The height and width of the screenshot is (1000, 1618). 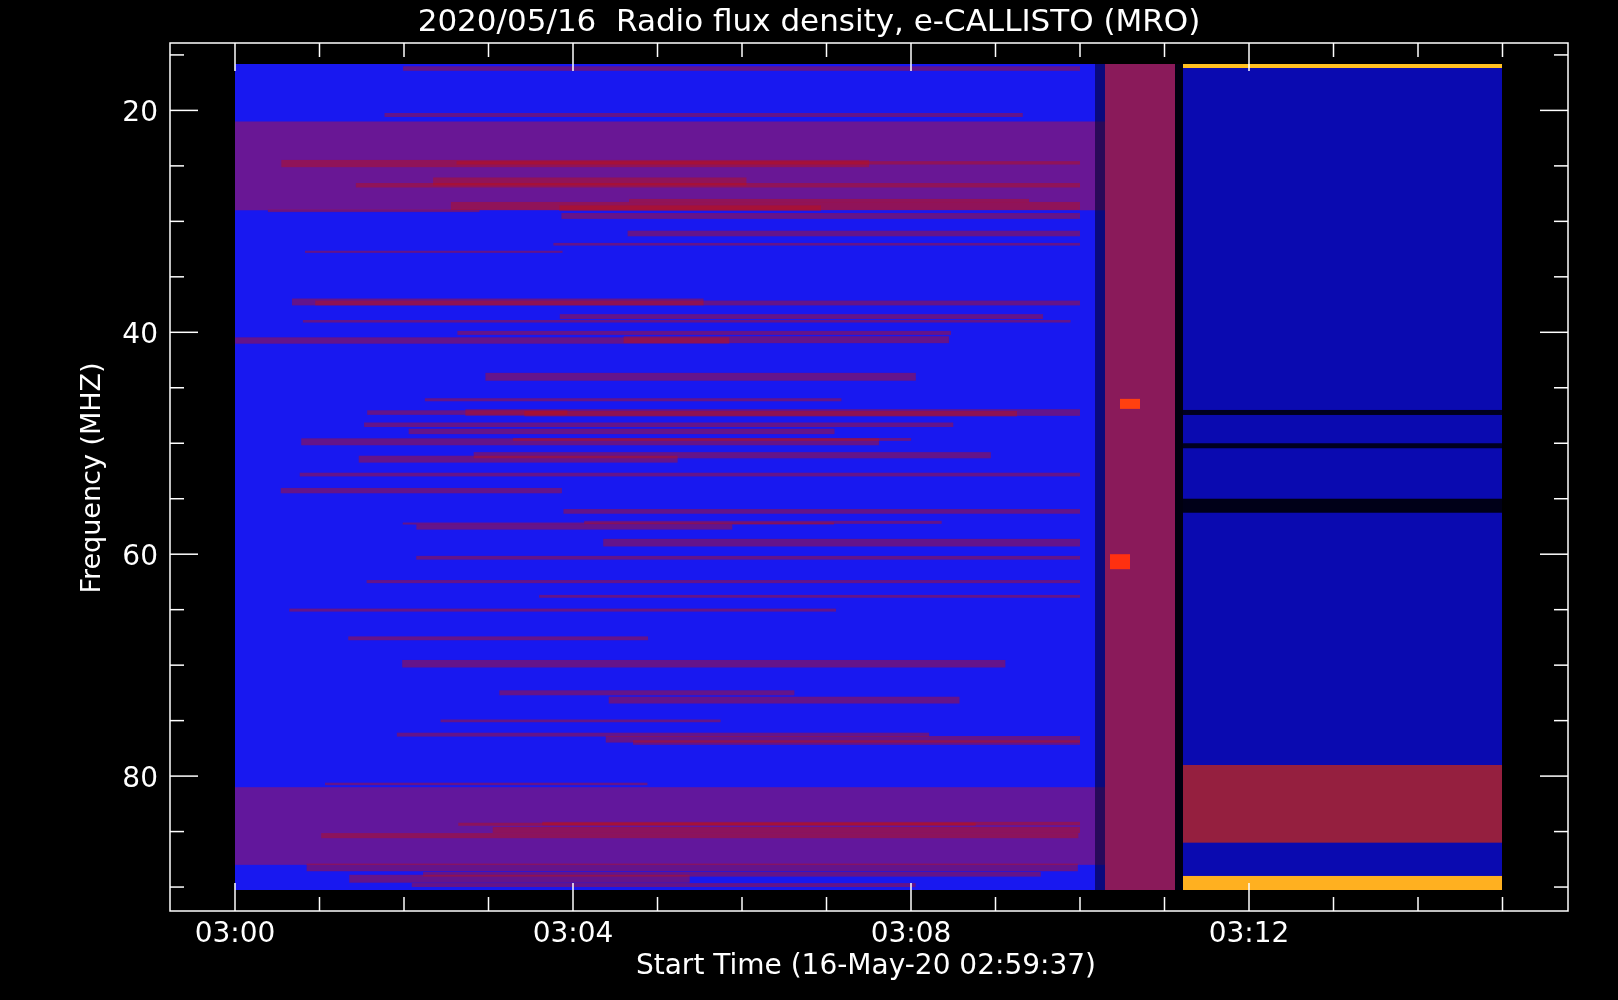 What do you see at coordinates (140, 112) in the screenshot?
I see `y-tick-label: 20` at bounding box center [140, 112].